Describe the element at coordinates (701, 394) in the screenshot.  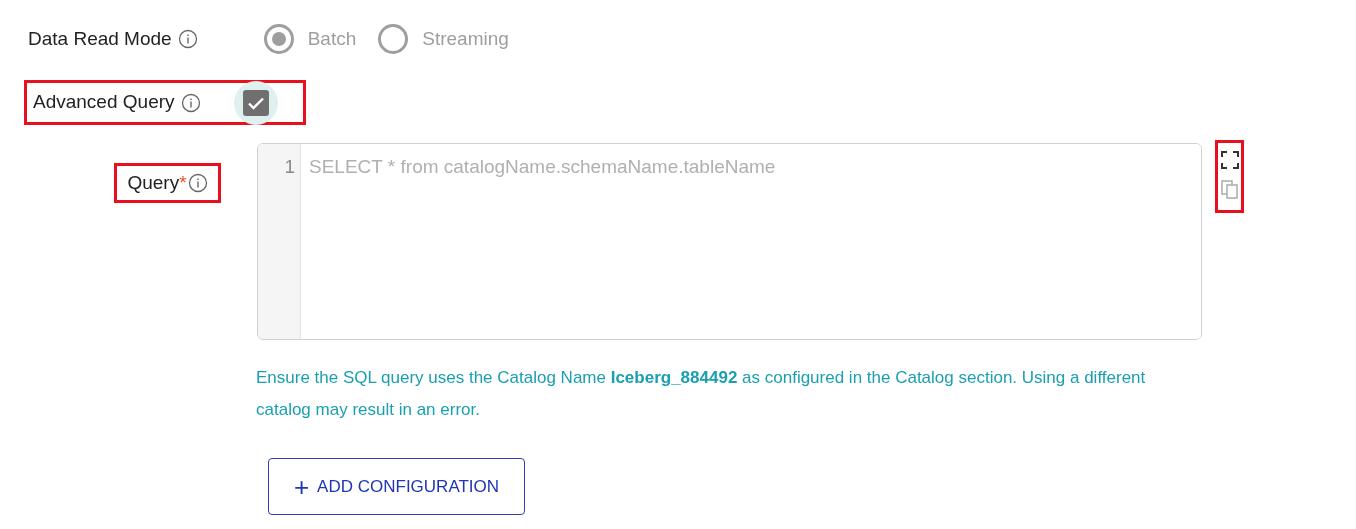
I see `help-text: Ensure the SQL query uses the Catalog Name Iceberg_884492 as configured in the Catalog section. Using a different catalog may result in an error.` at that location.